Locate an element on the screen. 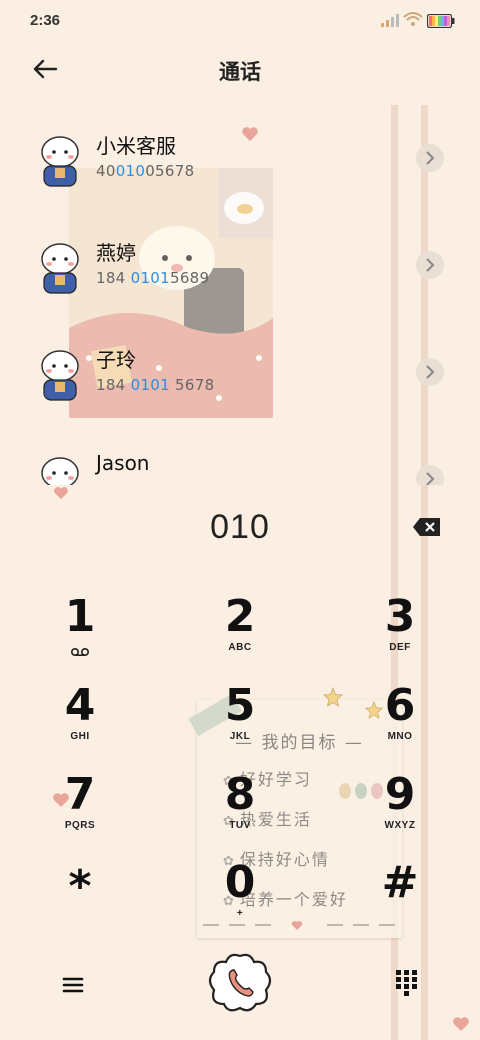  menu-button is located at coordinates (73, 985).